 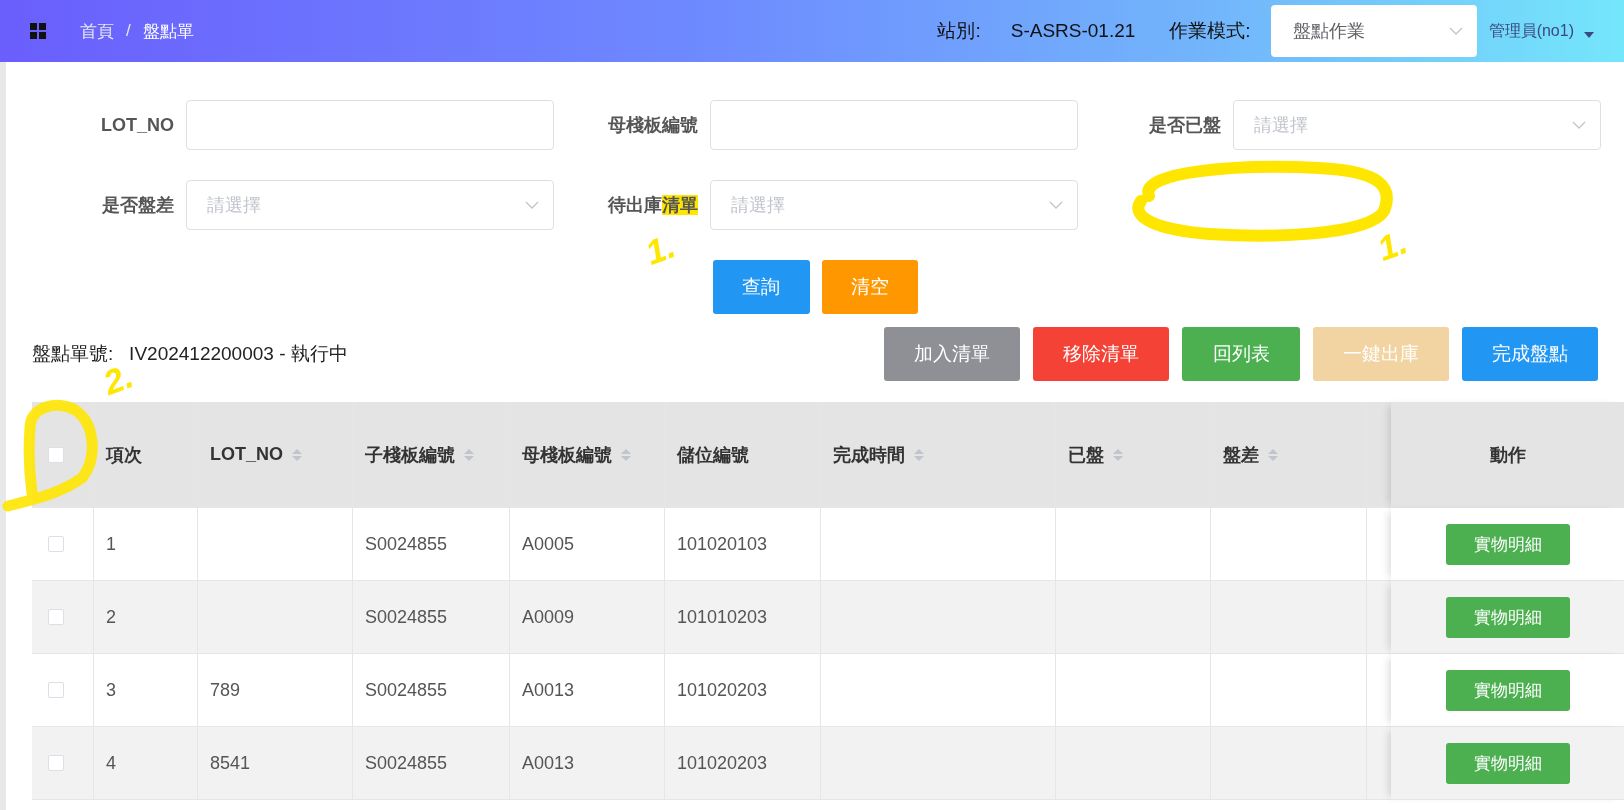 What do you see at coordinates (275, 763) in the screenshot?
I see `table-cell: 8541` at bounding box center [275, 763].